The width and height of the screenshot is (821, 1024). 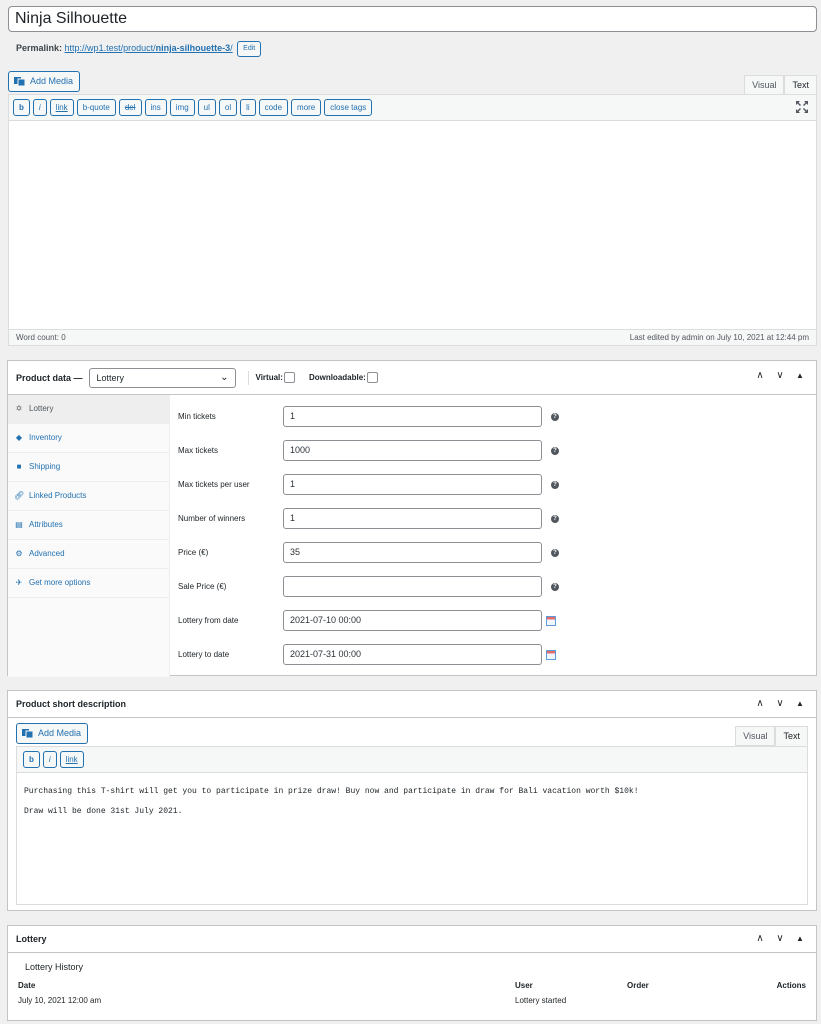 I want to click on number-of-winners-input: 1, so click(x=412, y=518).